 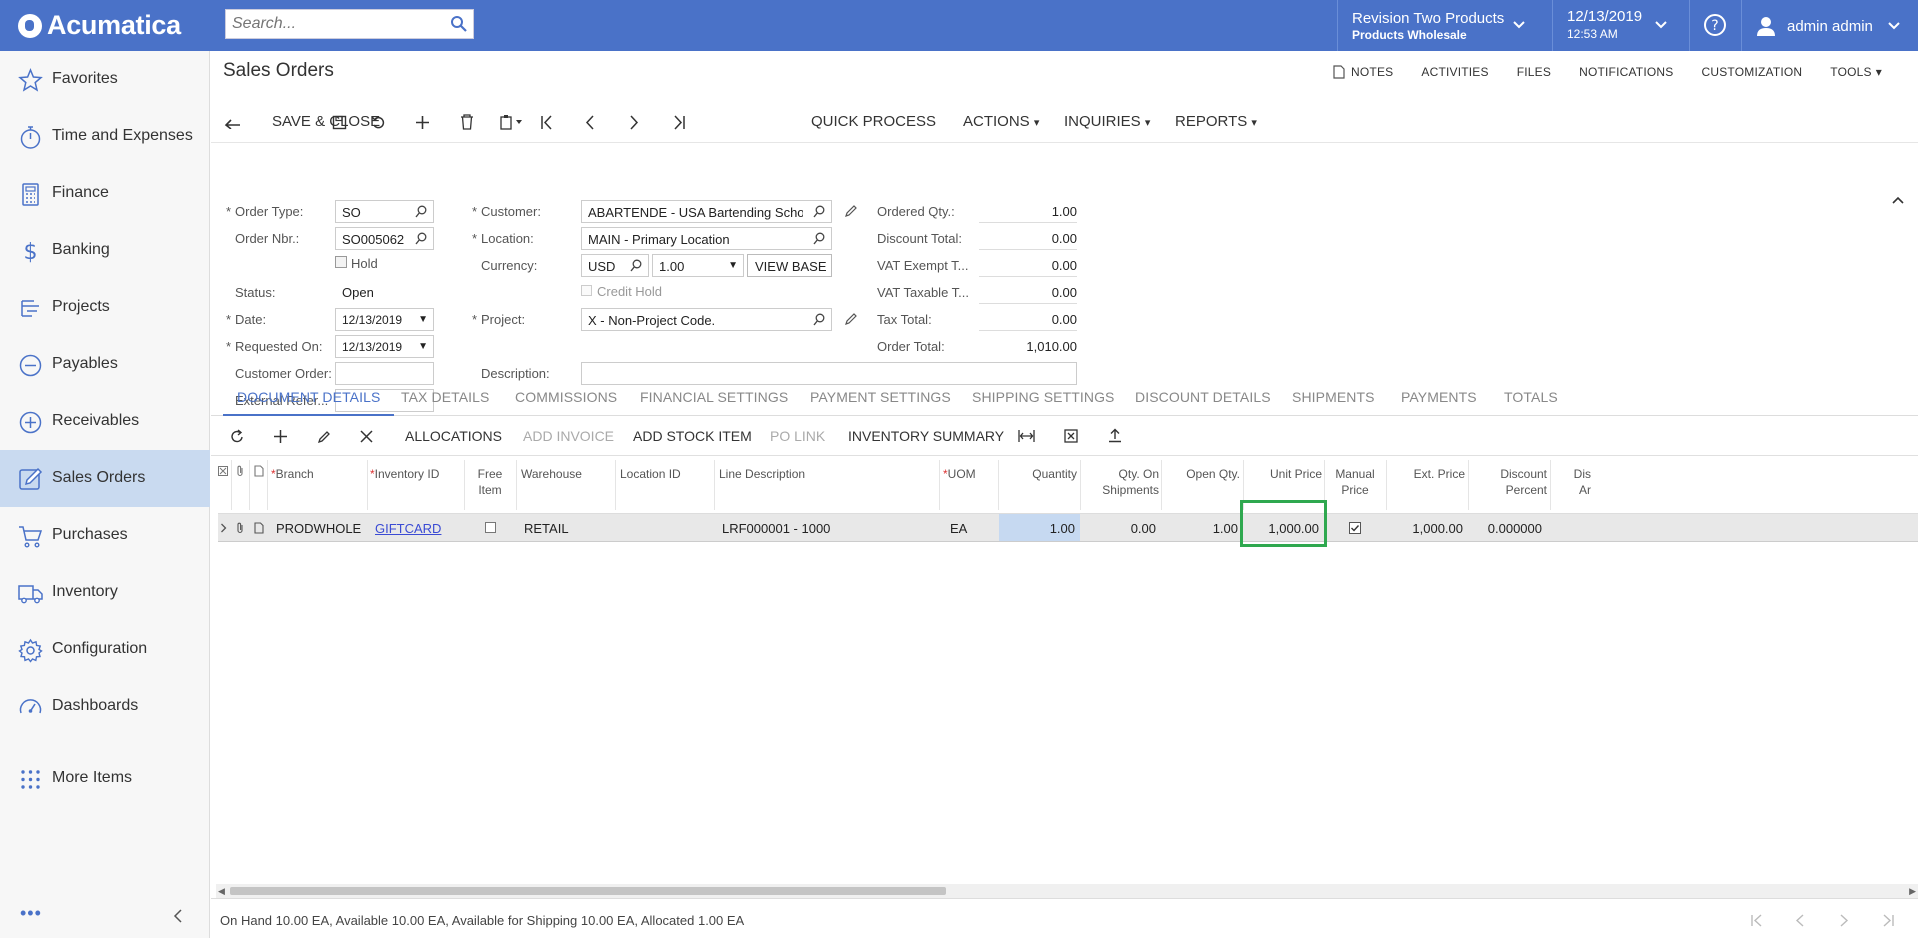 I want to click on sidebar-item-inventory: Inventory, so click(x=105, y=592).